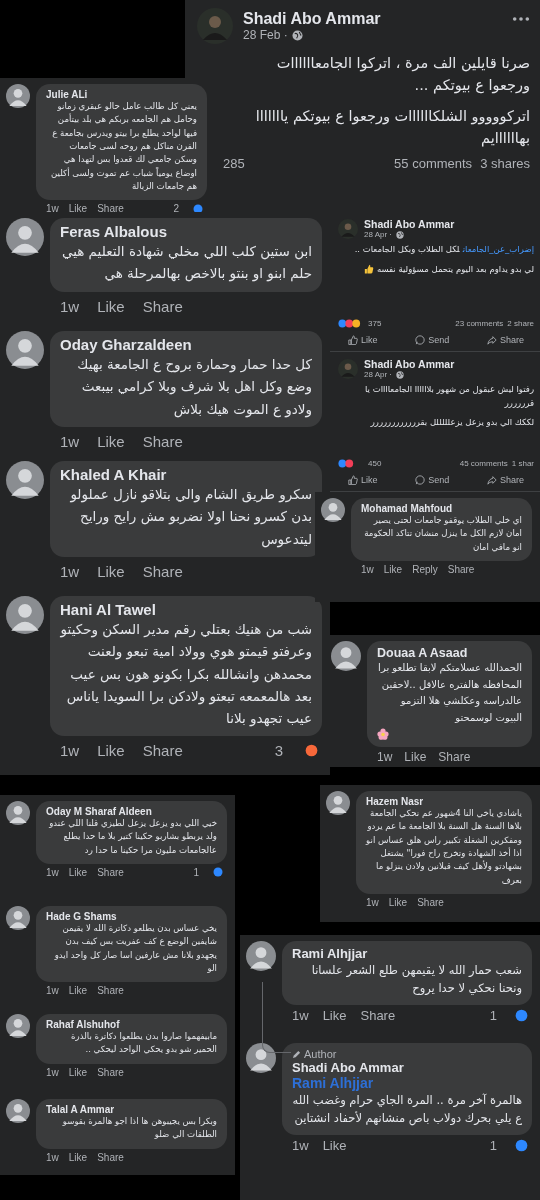 Image resolution: width=540 pixels, height=1200 pixels. I want to click on reaction-count: 375, so click(375, 323).